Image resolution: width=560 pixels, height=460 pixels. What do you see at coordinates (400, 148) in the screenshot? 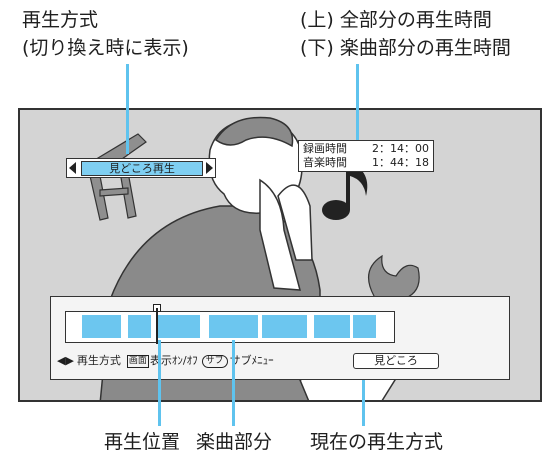
I see `recording-time-value: 2：14：00` at bounding box center [400, 148].